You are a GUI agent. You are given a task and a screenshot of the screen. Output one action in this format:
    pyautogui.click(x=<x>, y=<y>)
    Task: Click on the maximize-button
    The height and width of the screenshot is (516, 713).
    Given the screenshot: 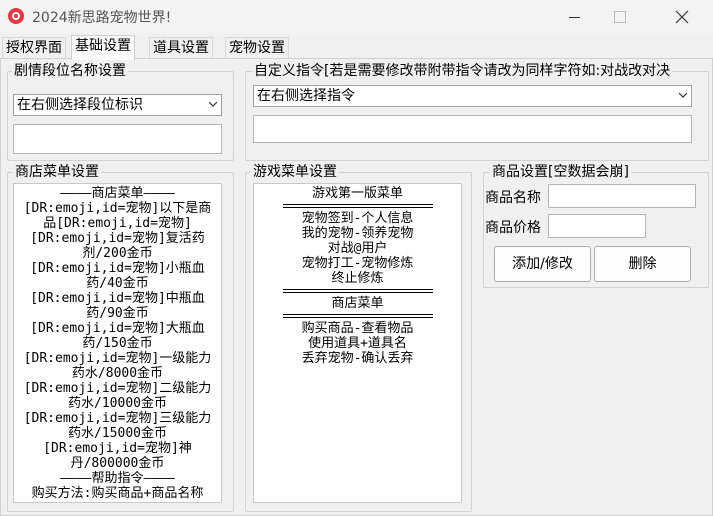 What is the action you would take?
    pyautogui.click(x=620, y=17)
    